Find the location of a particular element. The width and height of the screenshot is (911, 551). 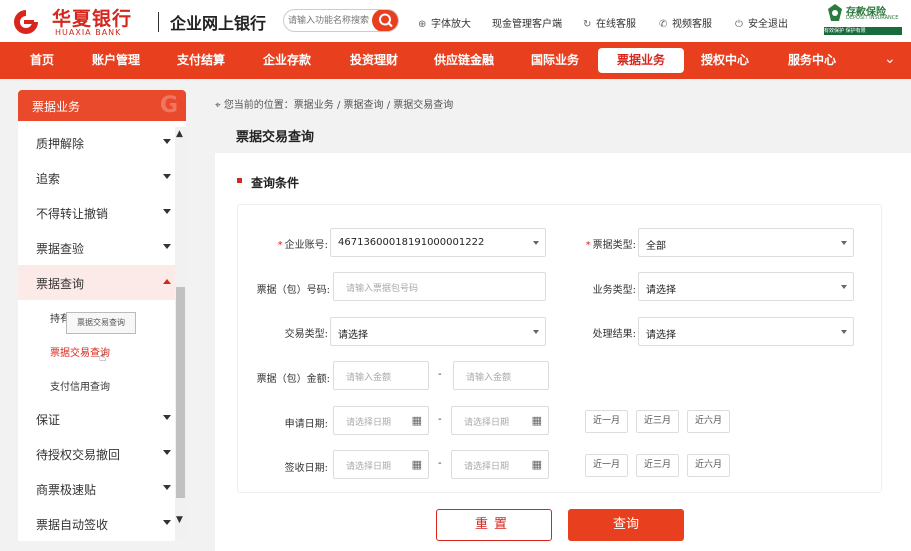

tx-type-label: 交易类型: is located at coordinates (306, 334).